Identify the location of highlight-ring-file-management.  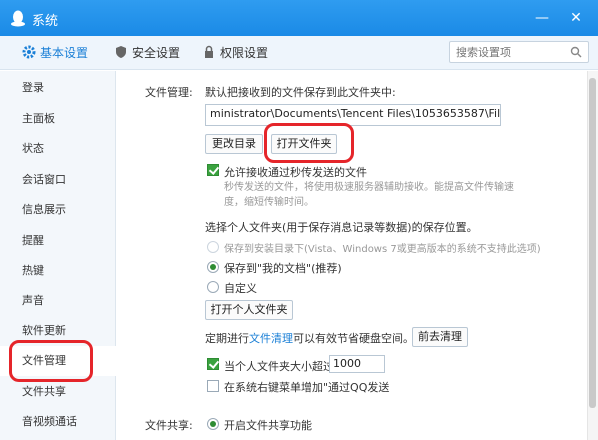
(51, 361).